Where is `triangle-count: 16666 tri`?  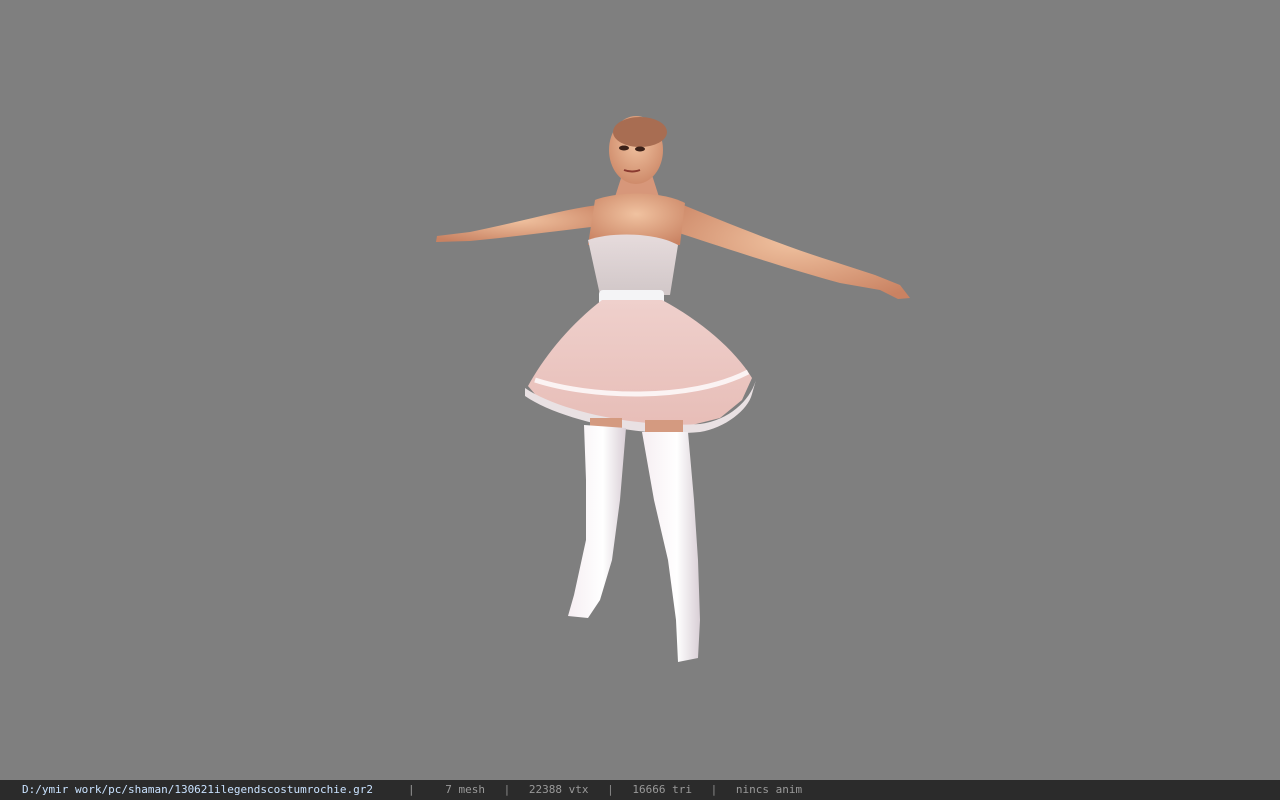
triangle-count: 16666 tri is located at coordinates (662, 789).